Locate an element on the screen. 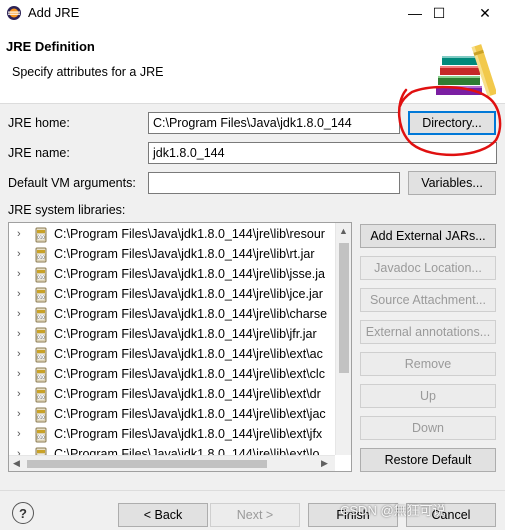 The width and height of the screenshot is (505, 530). back-button: < Back is located at coordinates (163, 515).